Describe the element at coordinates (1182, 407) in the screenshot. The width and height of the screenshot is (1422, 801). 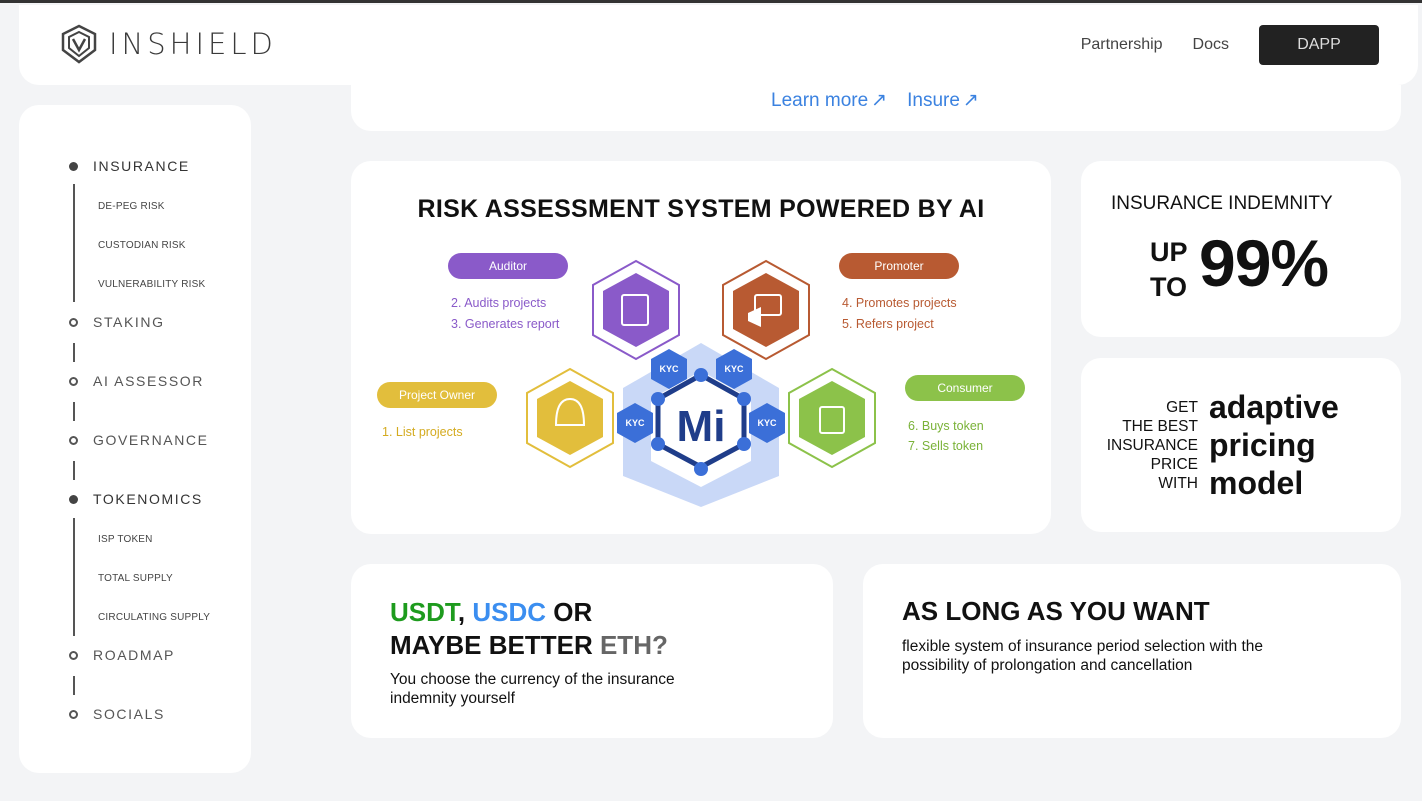
I see `pricing-line: GET` at that location.